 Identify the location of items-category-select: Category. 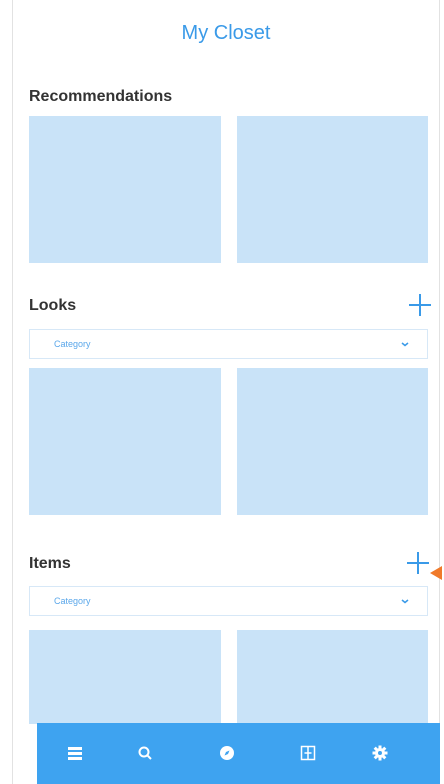
(228, 601).